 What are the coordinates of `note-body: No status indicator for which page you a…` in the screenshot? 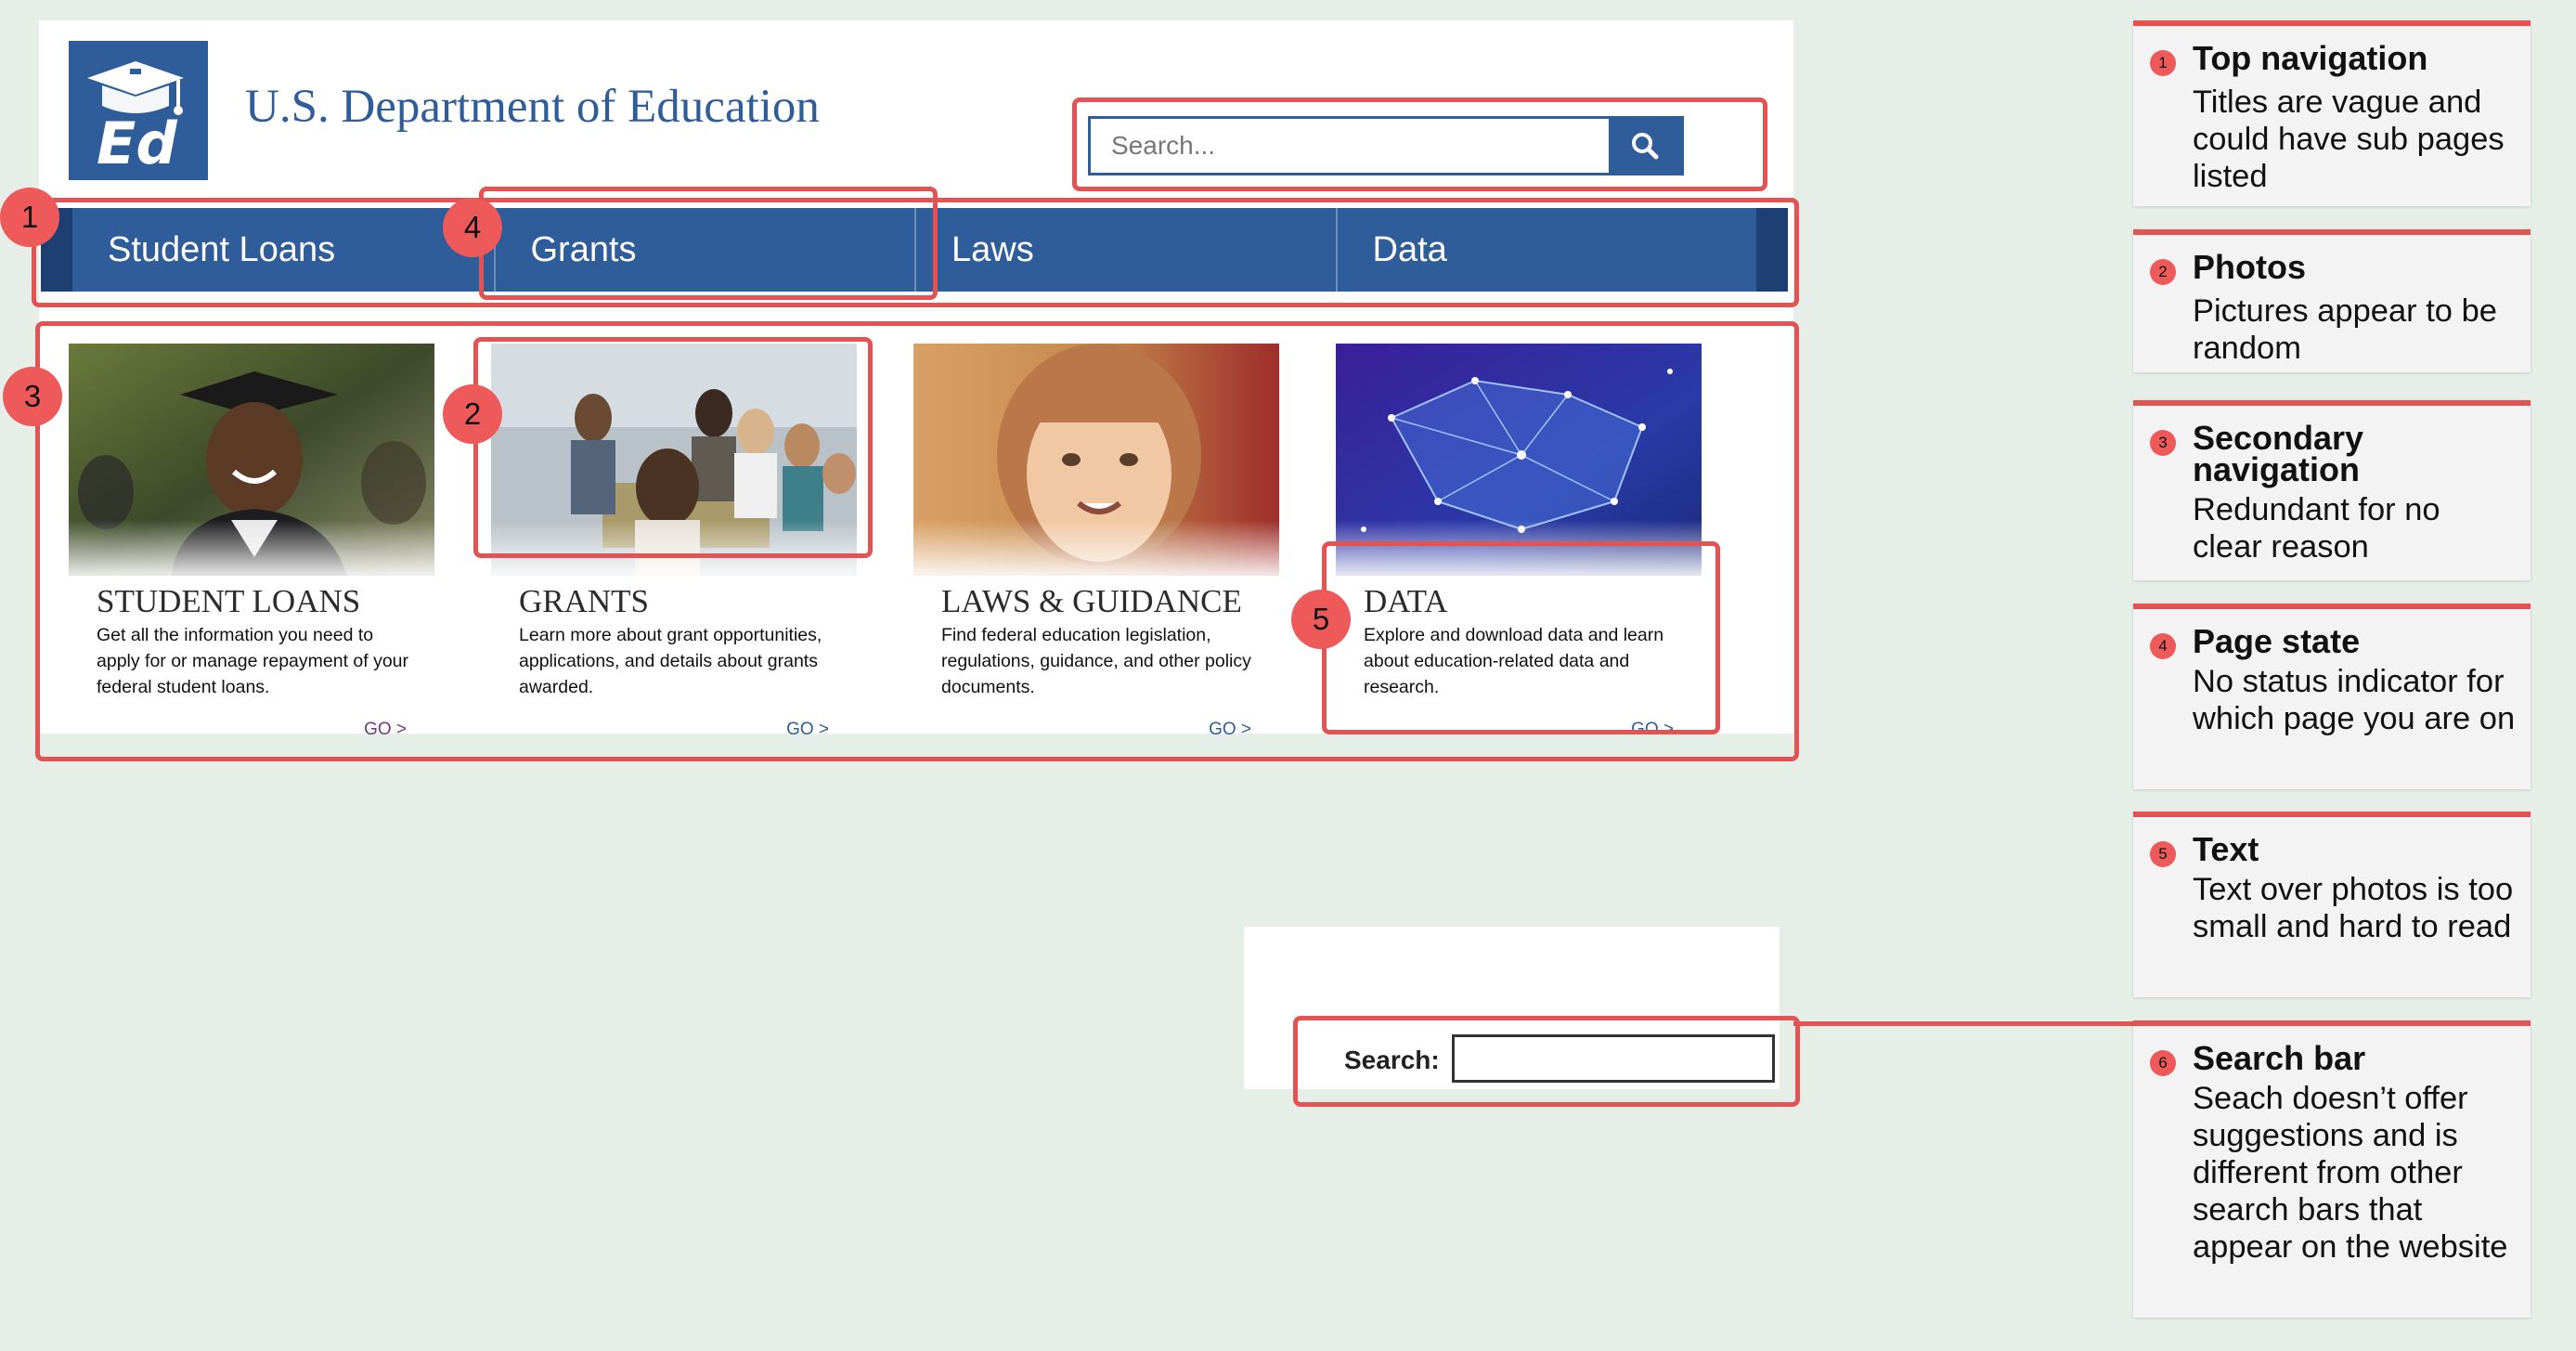 It's located at (2354, 700).